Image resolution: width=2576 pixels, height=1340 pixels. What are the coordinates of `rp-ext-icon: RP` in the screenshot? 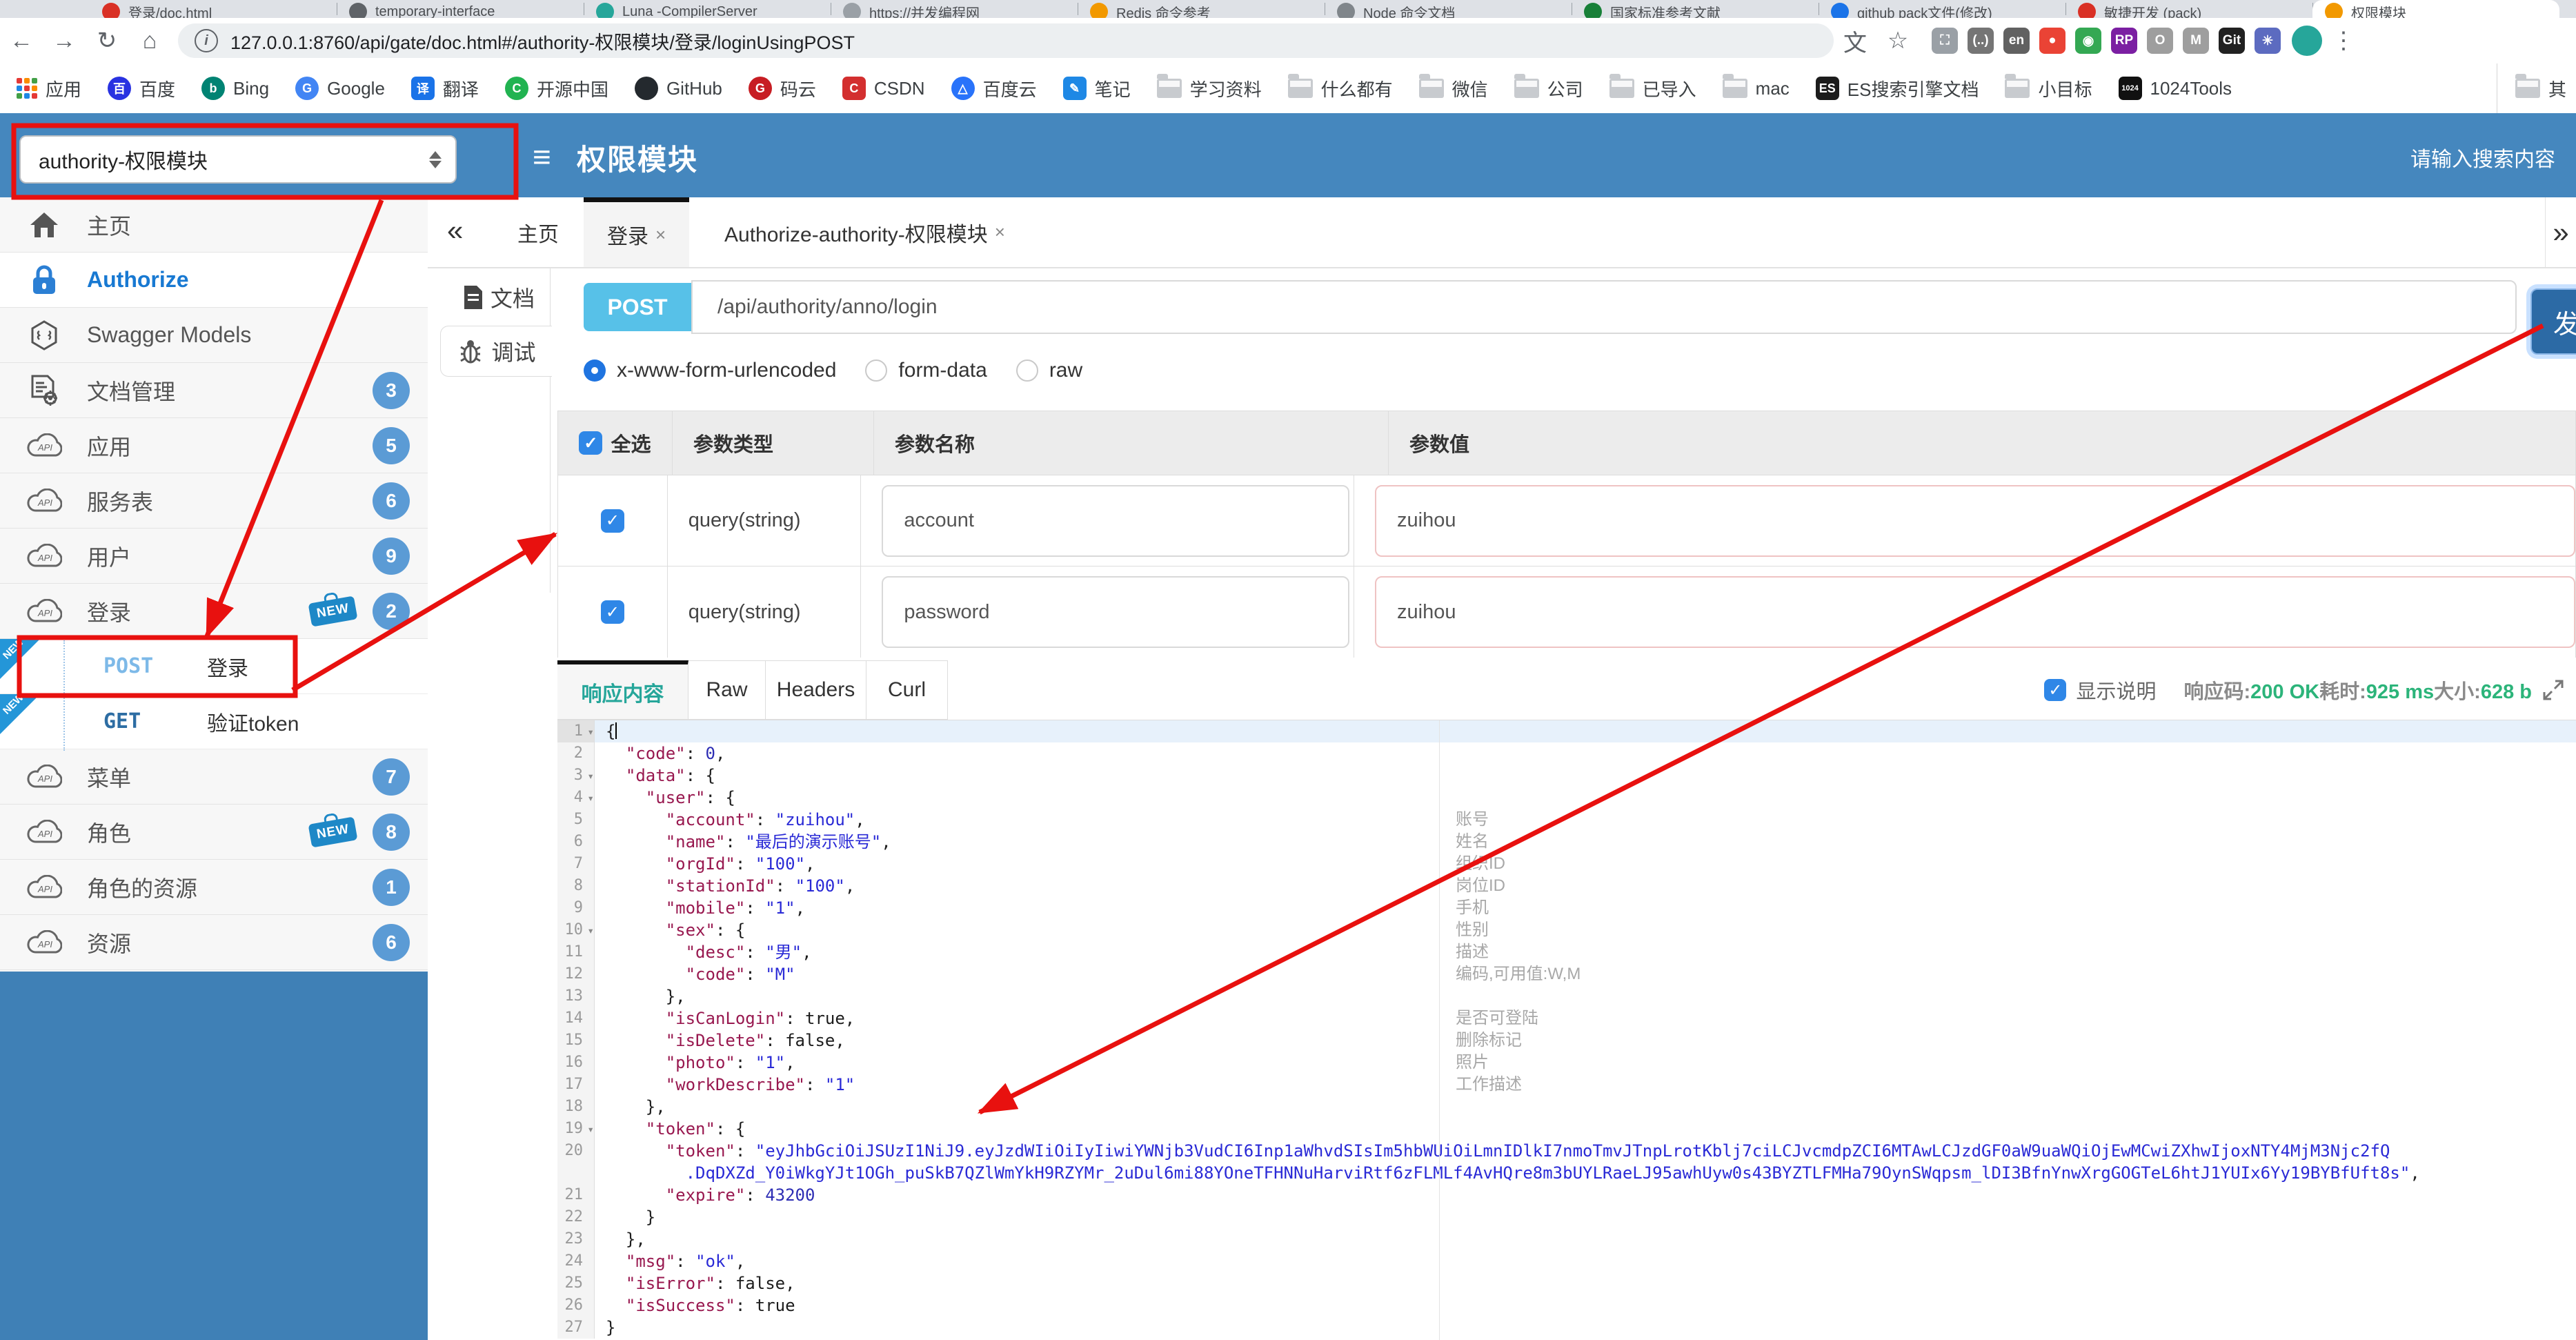 It's located at (2124, 41).